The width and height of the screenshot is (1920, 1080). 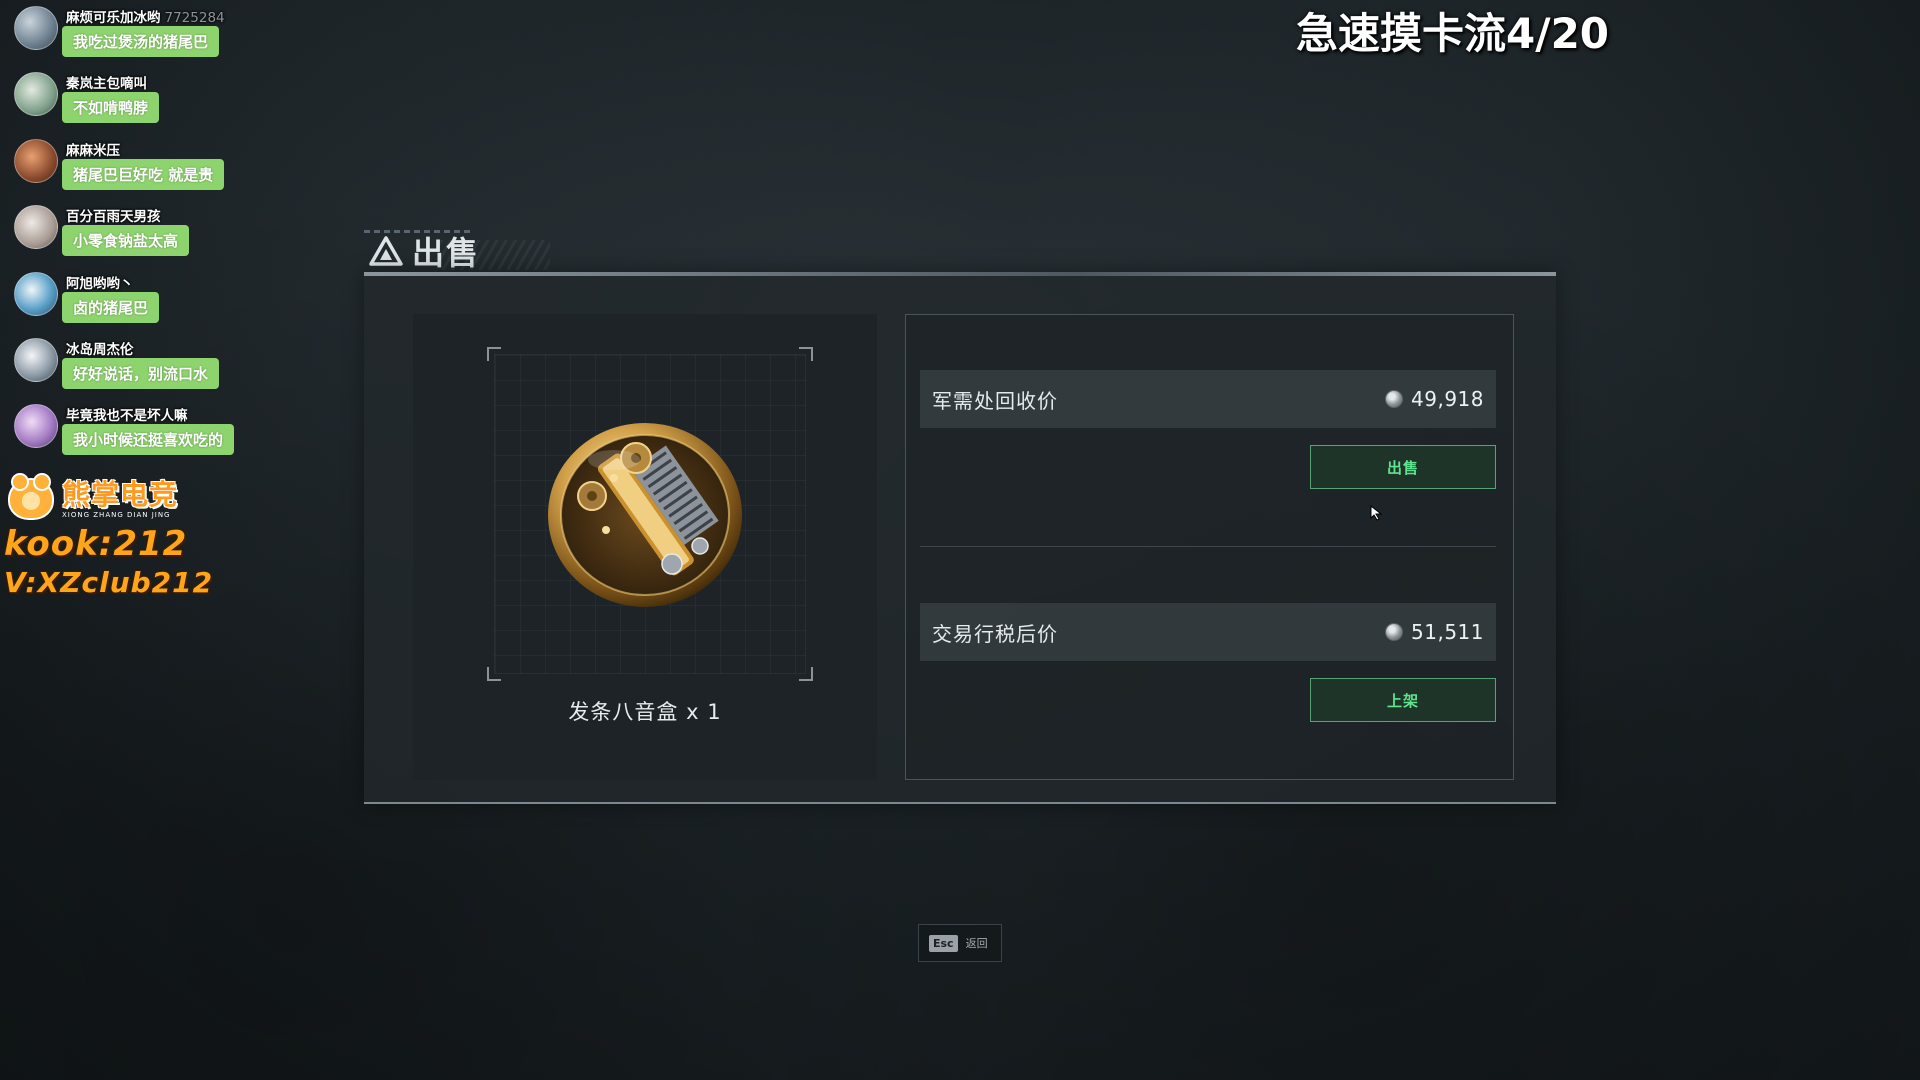 What do you see at coordinates (96, 544) in the screenshot?
I see `brand-kook: kook:212` at bounding box center [96, 544].